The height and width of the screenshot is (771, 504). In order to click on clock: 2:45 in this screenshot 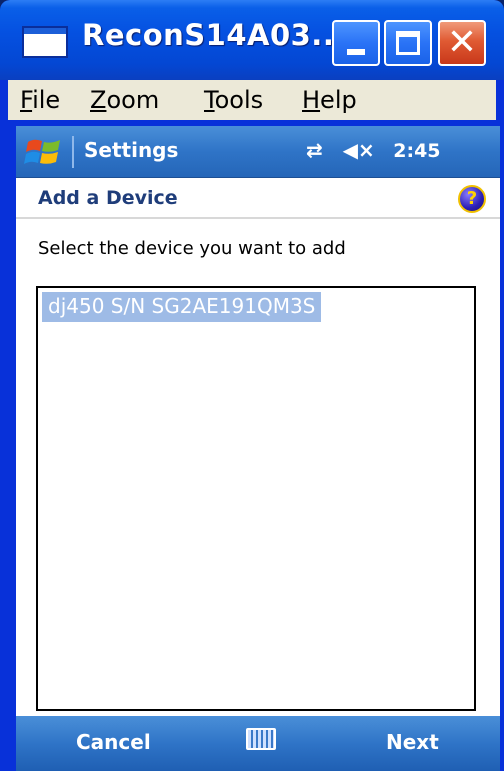, I will do `click(416, 151)`.